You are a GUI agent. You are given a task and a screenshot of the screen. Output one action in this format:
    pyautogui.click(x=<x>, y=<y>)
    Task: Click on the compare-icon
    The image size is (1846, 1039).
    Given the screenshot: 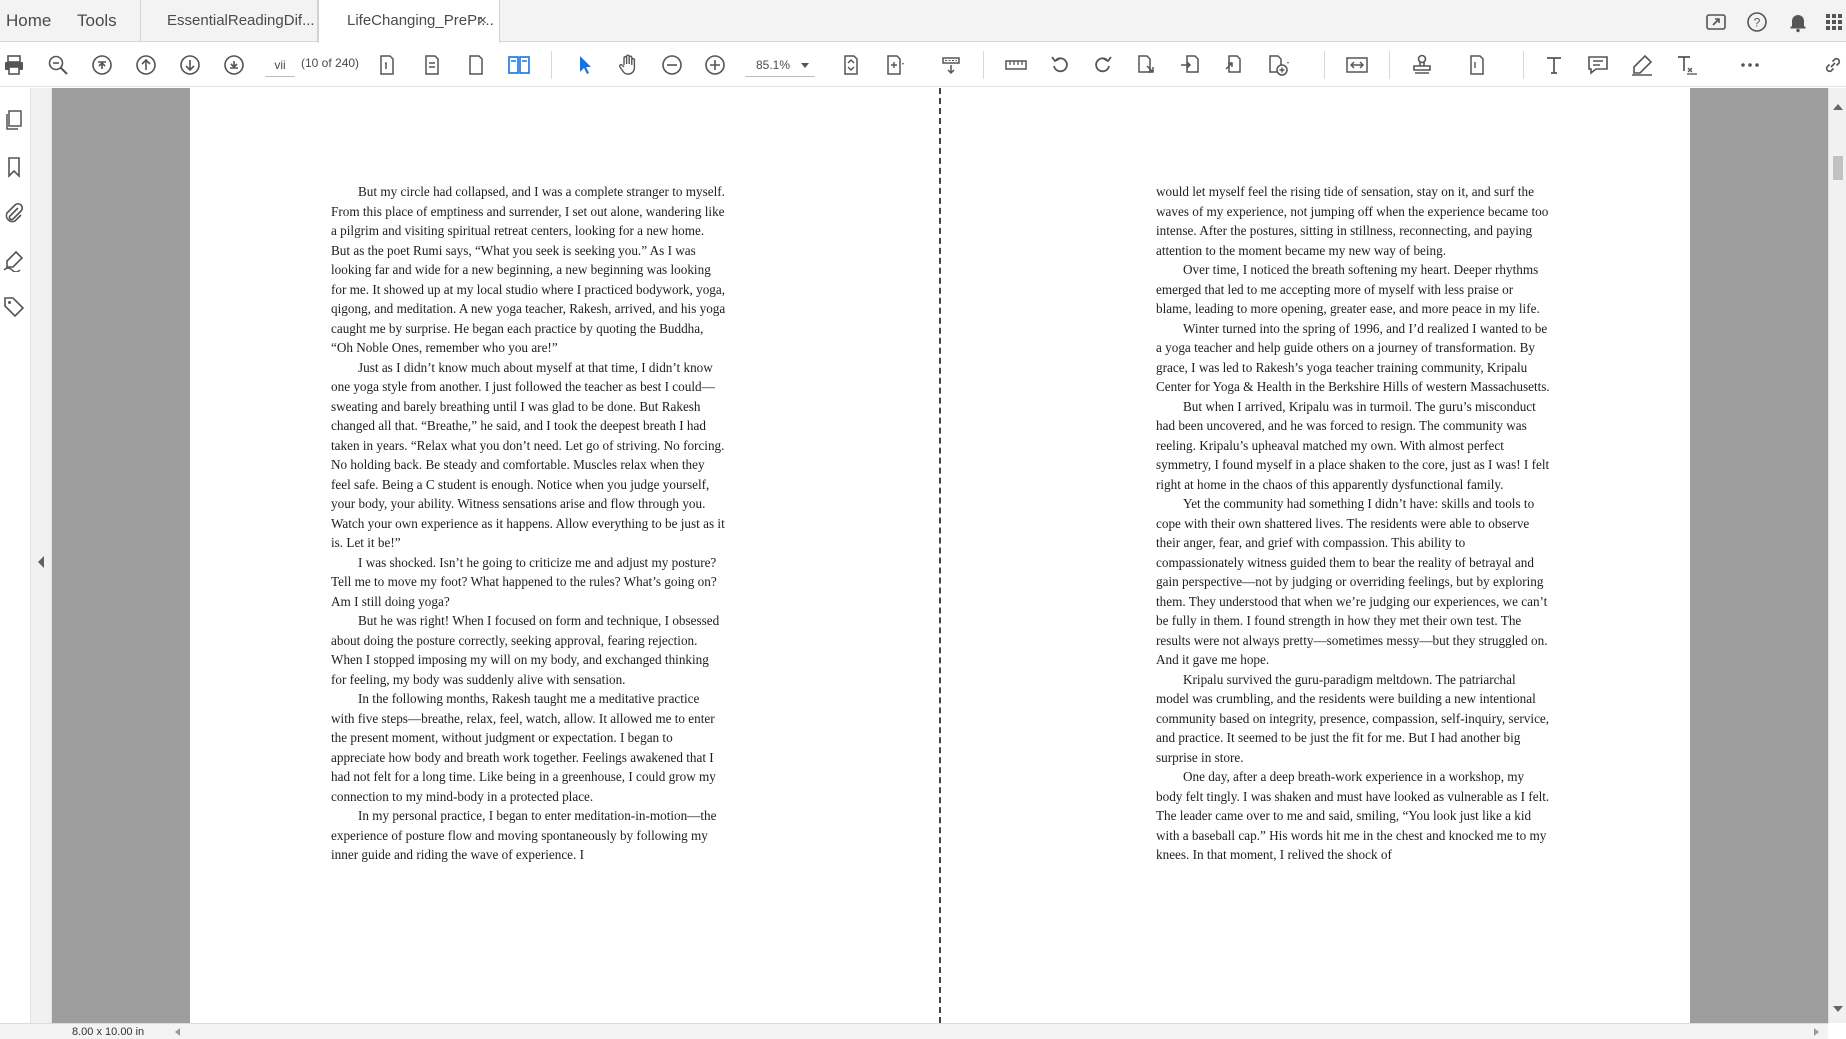 What is the action you would take?
    pyautogui.click(x=1357, y=65)
    